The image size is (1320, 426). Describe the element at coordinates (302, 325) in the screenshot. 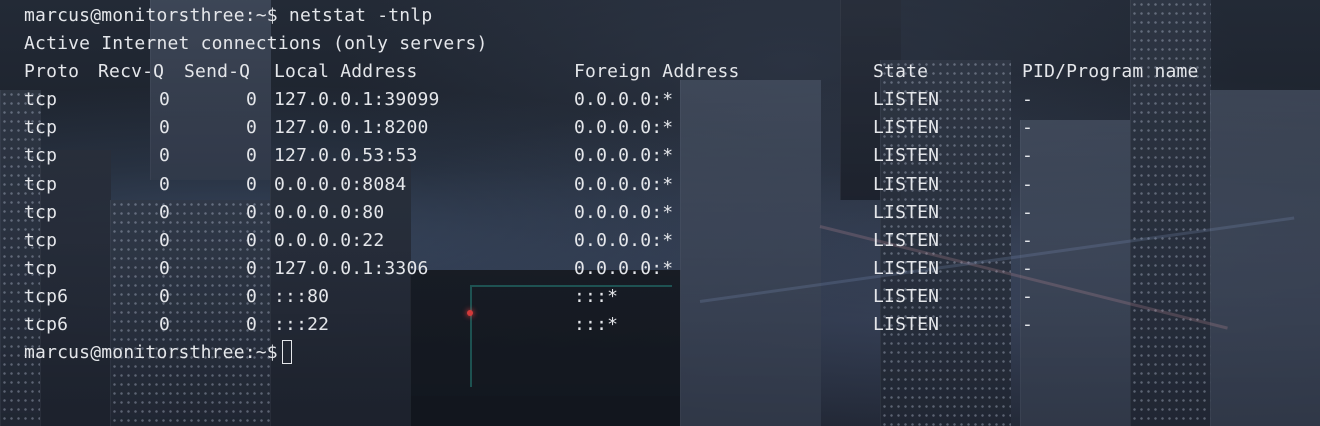

I see `row-local-address: :::22` at that location.